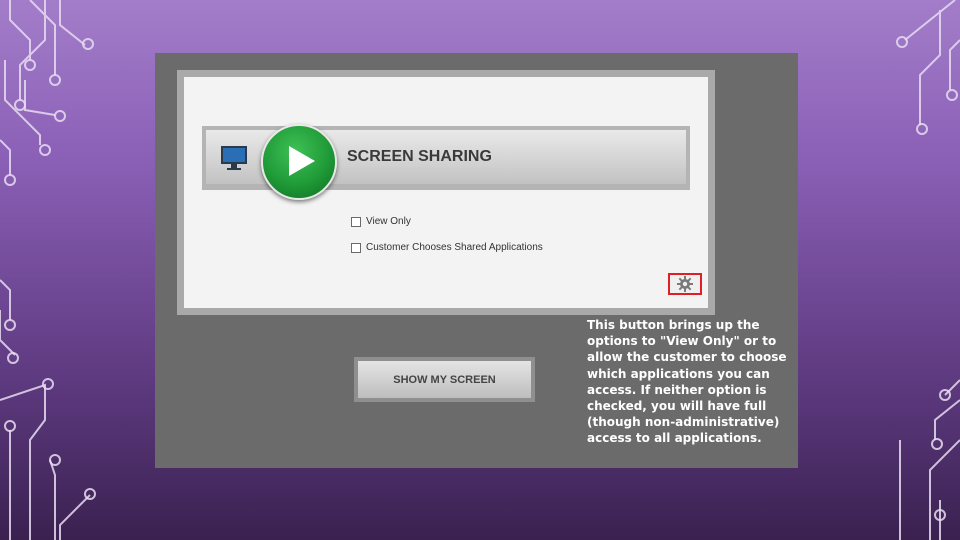 The image size is (960, 540). I want to click on gear-icon, so click(685, 284).